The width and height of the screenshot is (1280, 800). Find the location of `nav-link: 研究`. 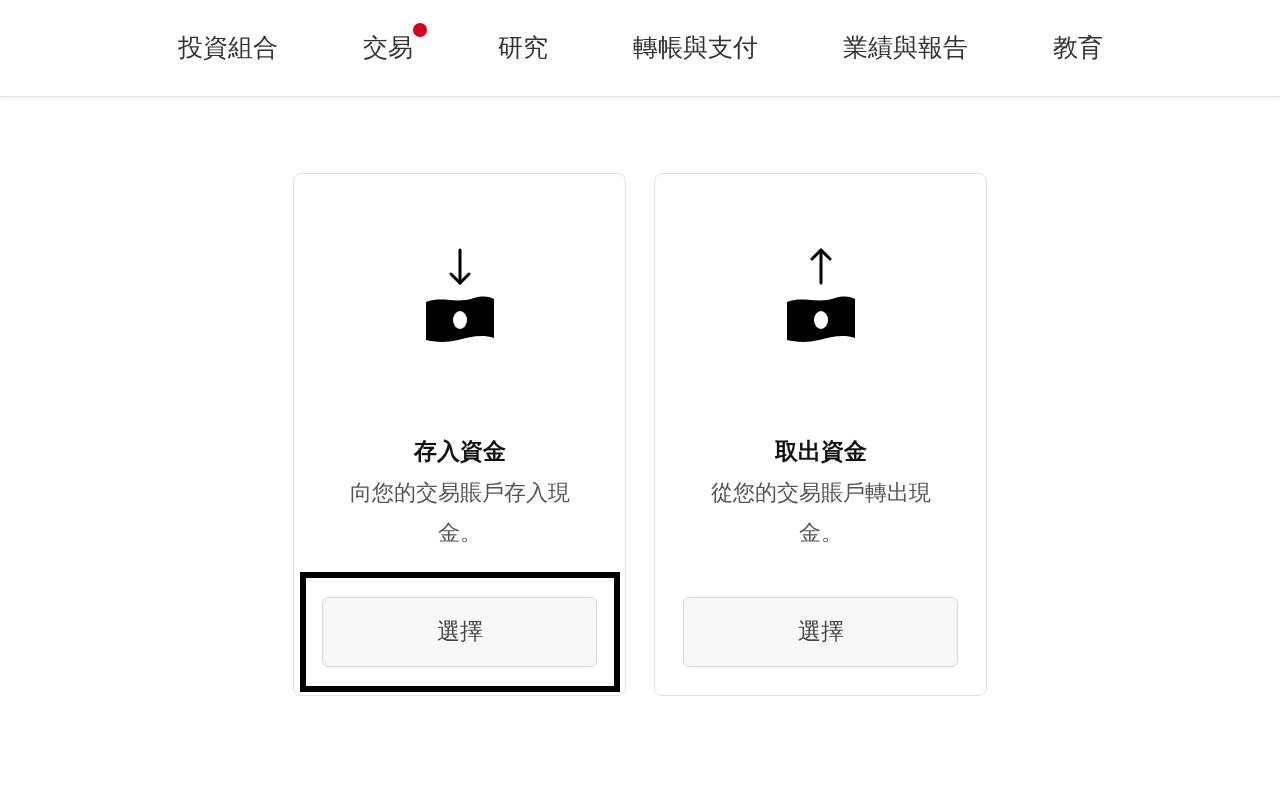

nav-link: 研究 is located at coordinates (522, 48).